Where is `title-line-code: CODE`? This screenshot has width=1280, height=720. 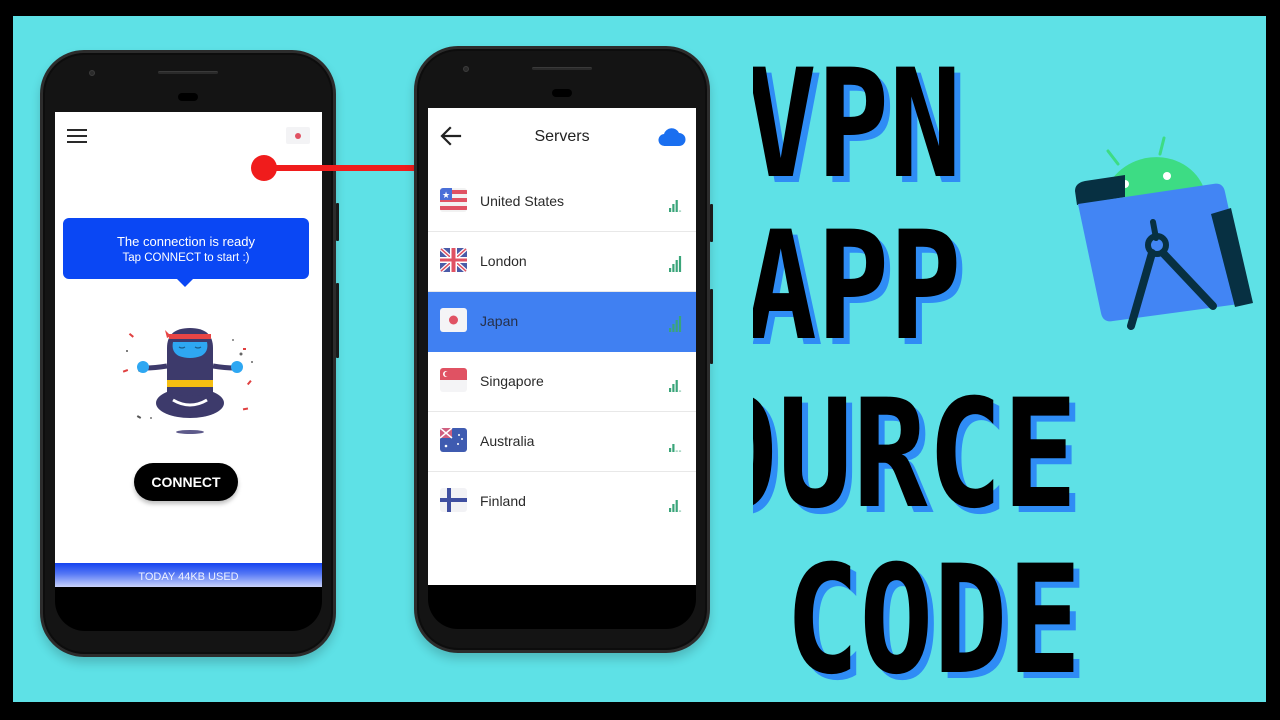
title-line-code: CODE is located at coordinates (933, 615).